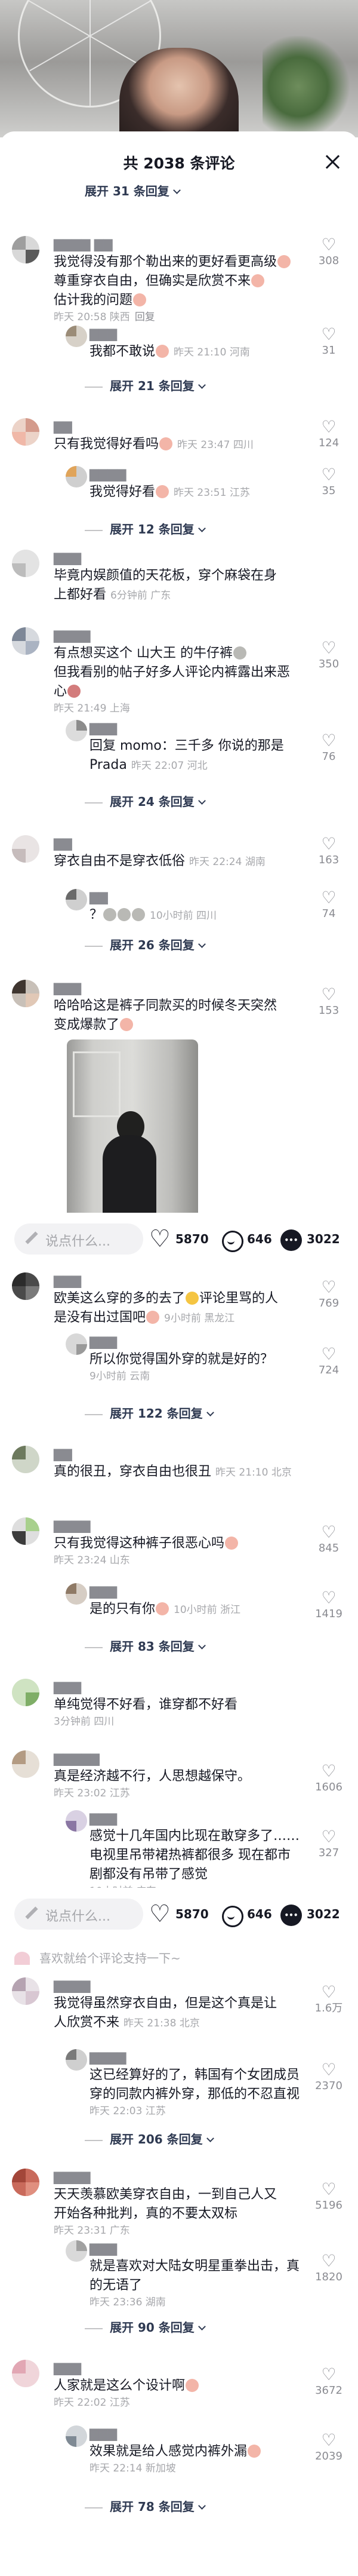 Image resolution: width=358 pixels, height=2576 pixels. Describe the element at coordinates (133, 190) in the screenshot. I see `expand-replies-button: 展开 31 条回复` at that location.